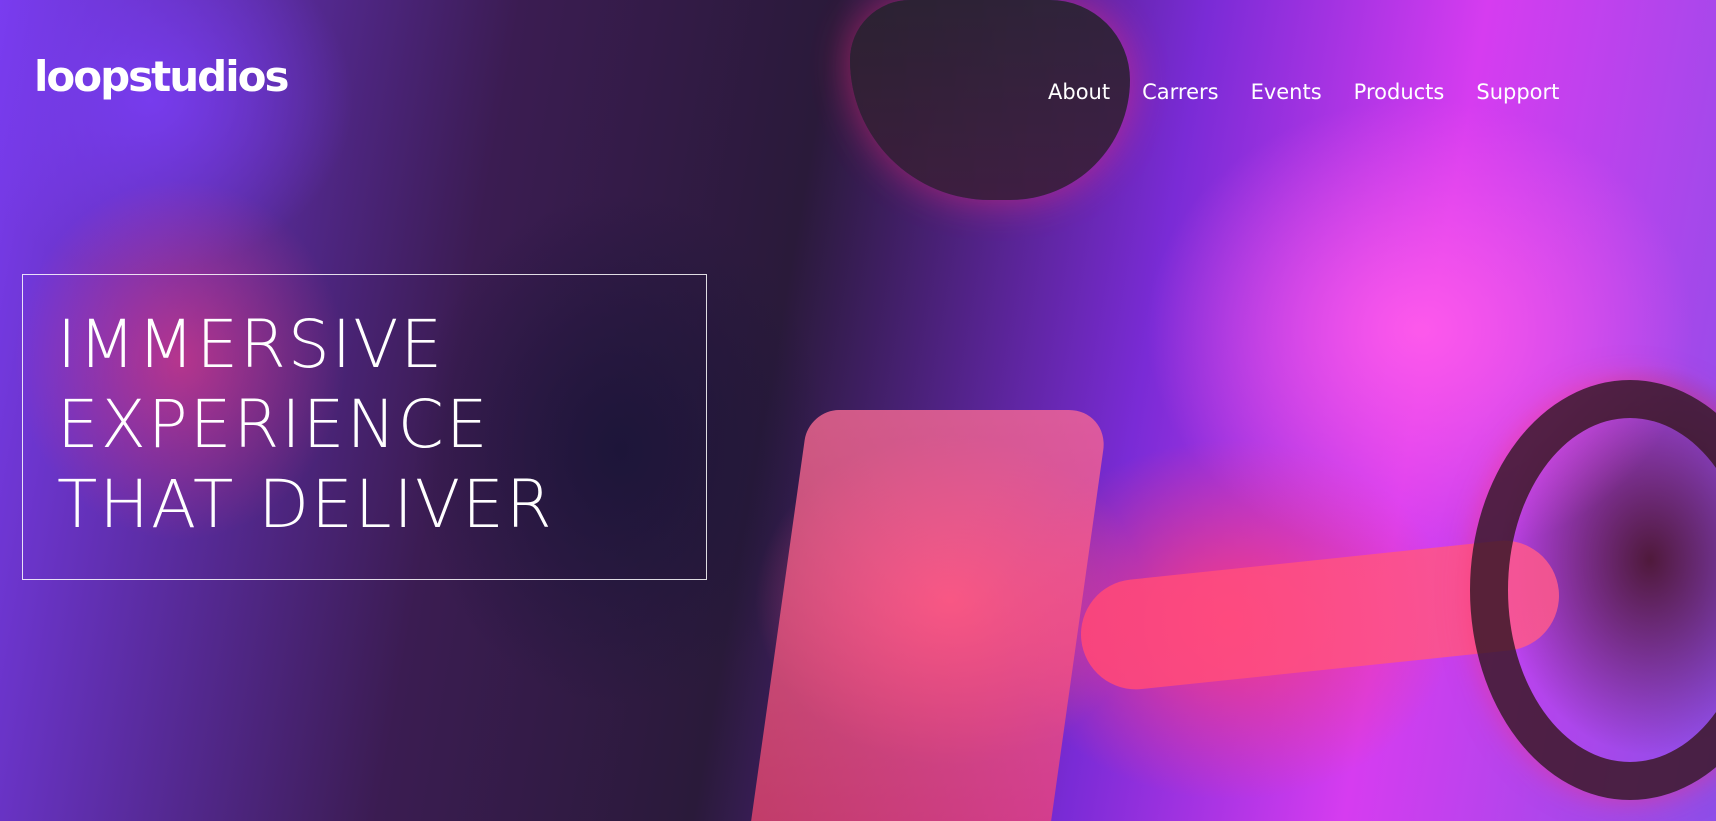 The height and width of the screenshot is (821, 1716). I want to click on headline-line-2: EXPERIENCE, so click(273, 424).